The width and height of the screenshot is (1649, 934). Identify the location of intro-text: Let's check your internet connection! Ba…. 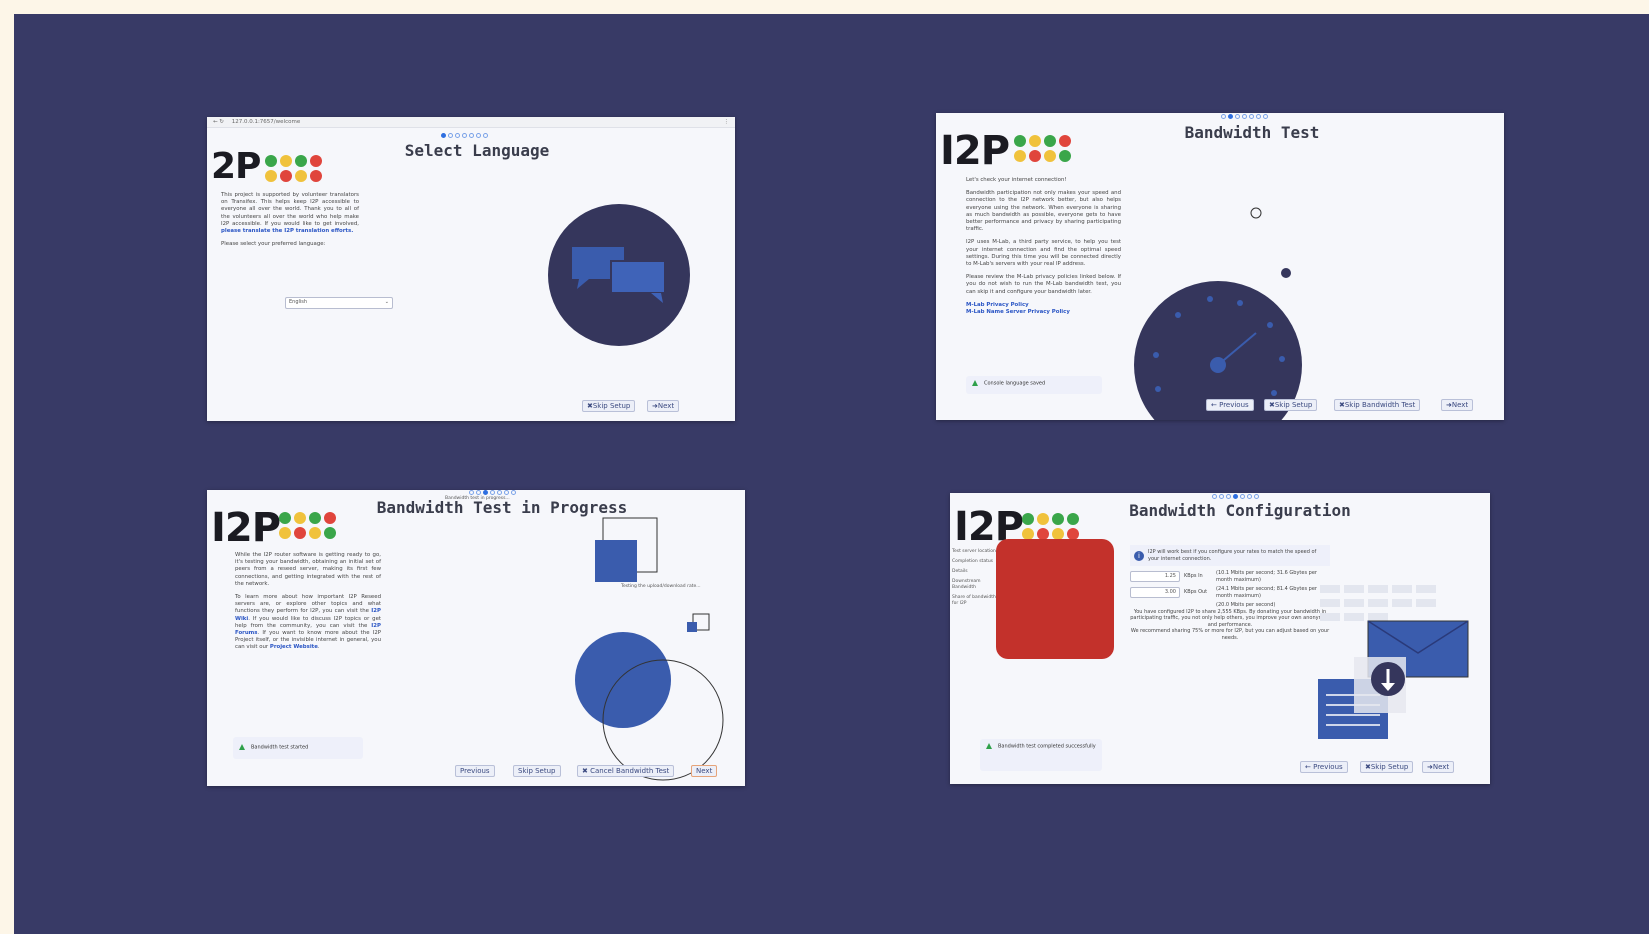
(1043, 246).